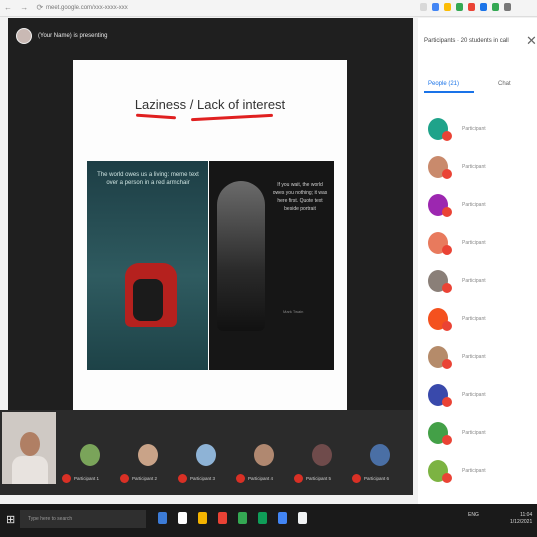 This screenshot has width=537, height=537. I want to click on participant-tile: Participant 3, so click(206, 464).